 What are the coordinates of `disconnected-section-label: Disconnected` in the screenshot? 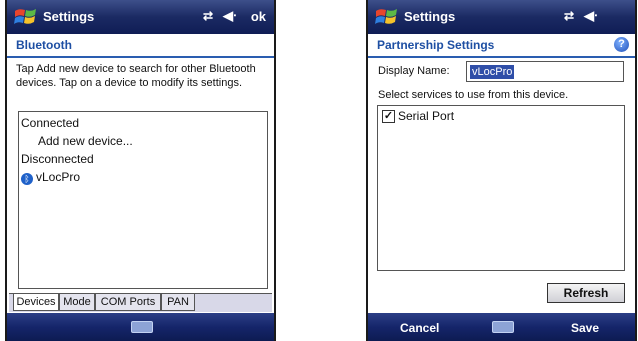 It's located at (57, 159).